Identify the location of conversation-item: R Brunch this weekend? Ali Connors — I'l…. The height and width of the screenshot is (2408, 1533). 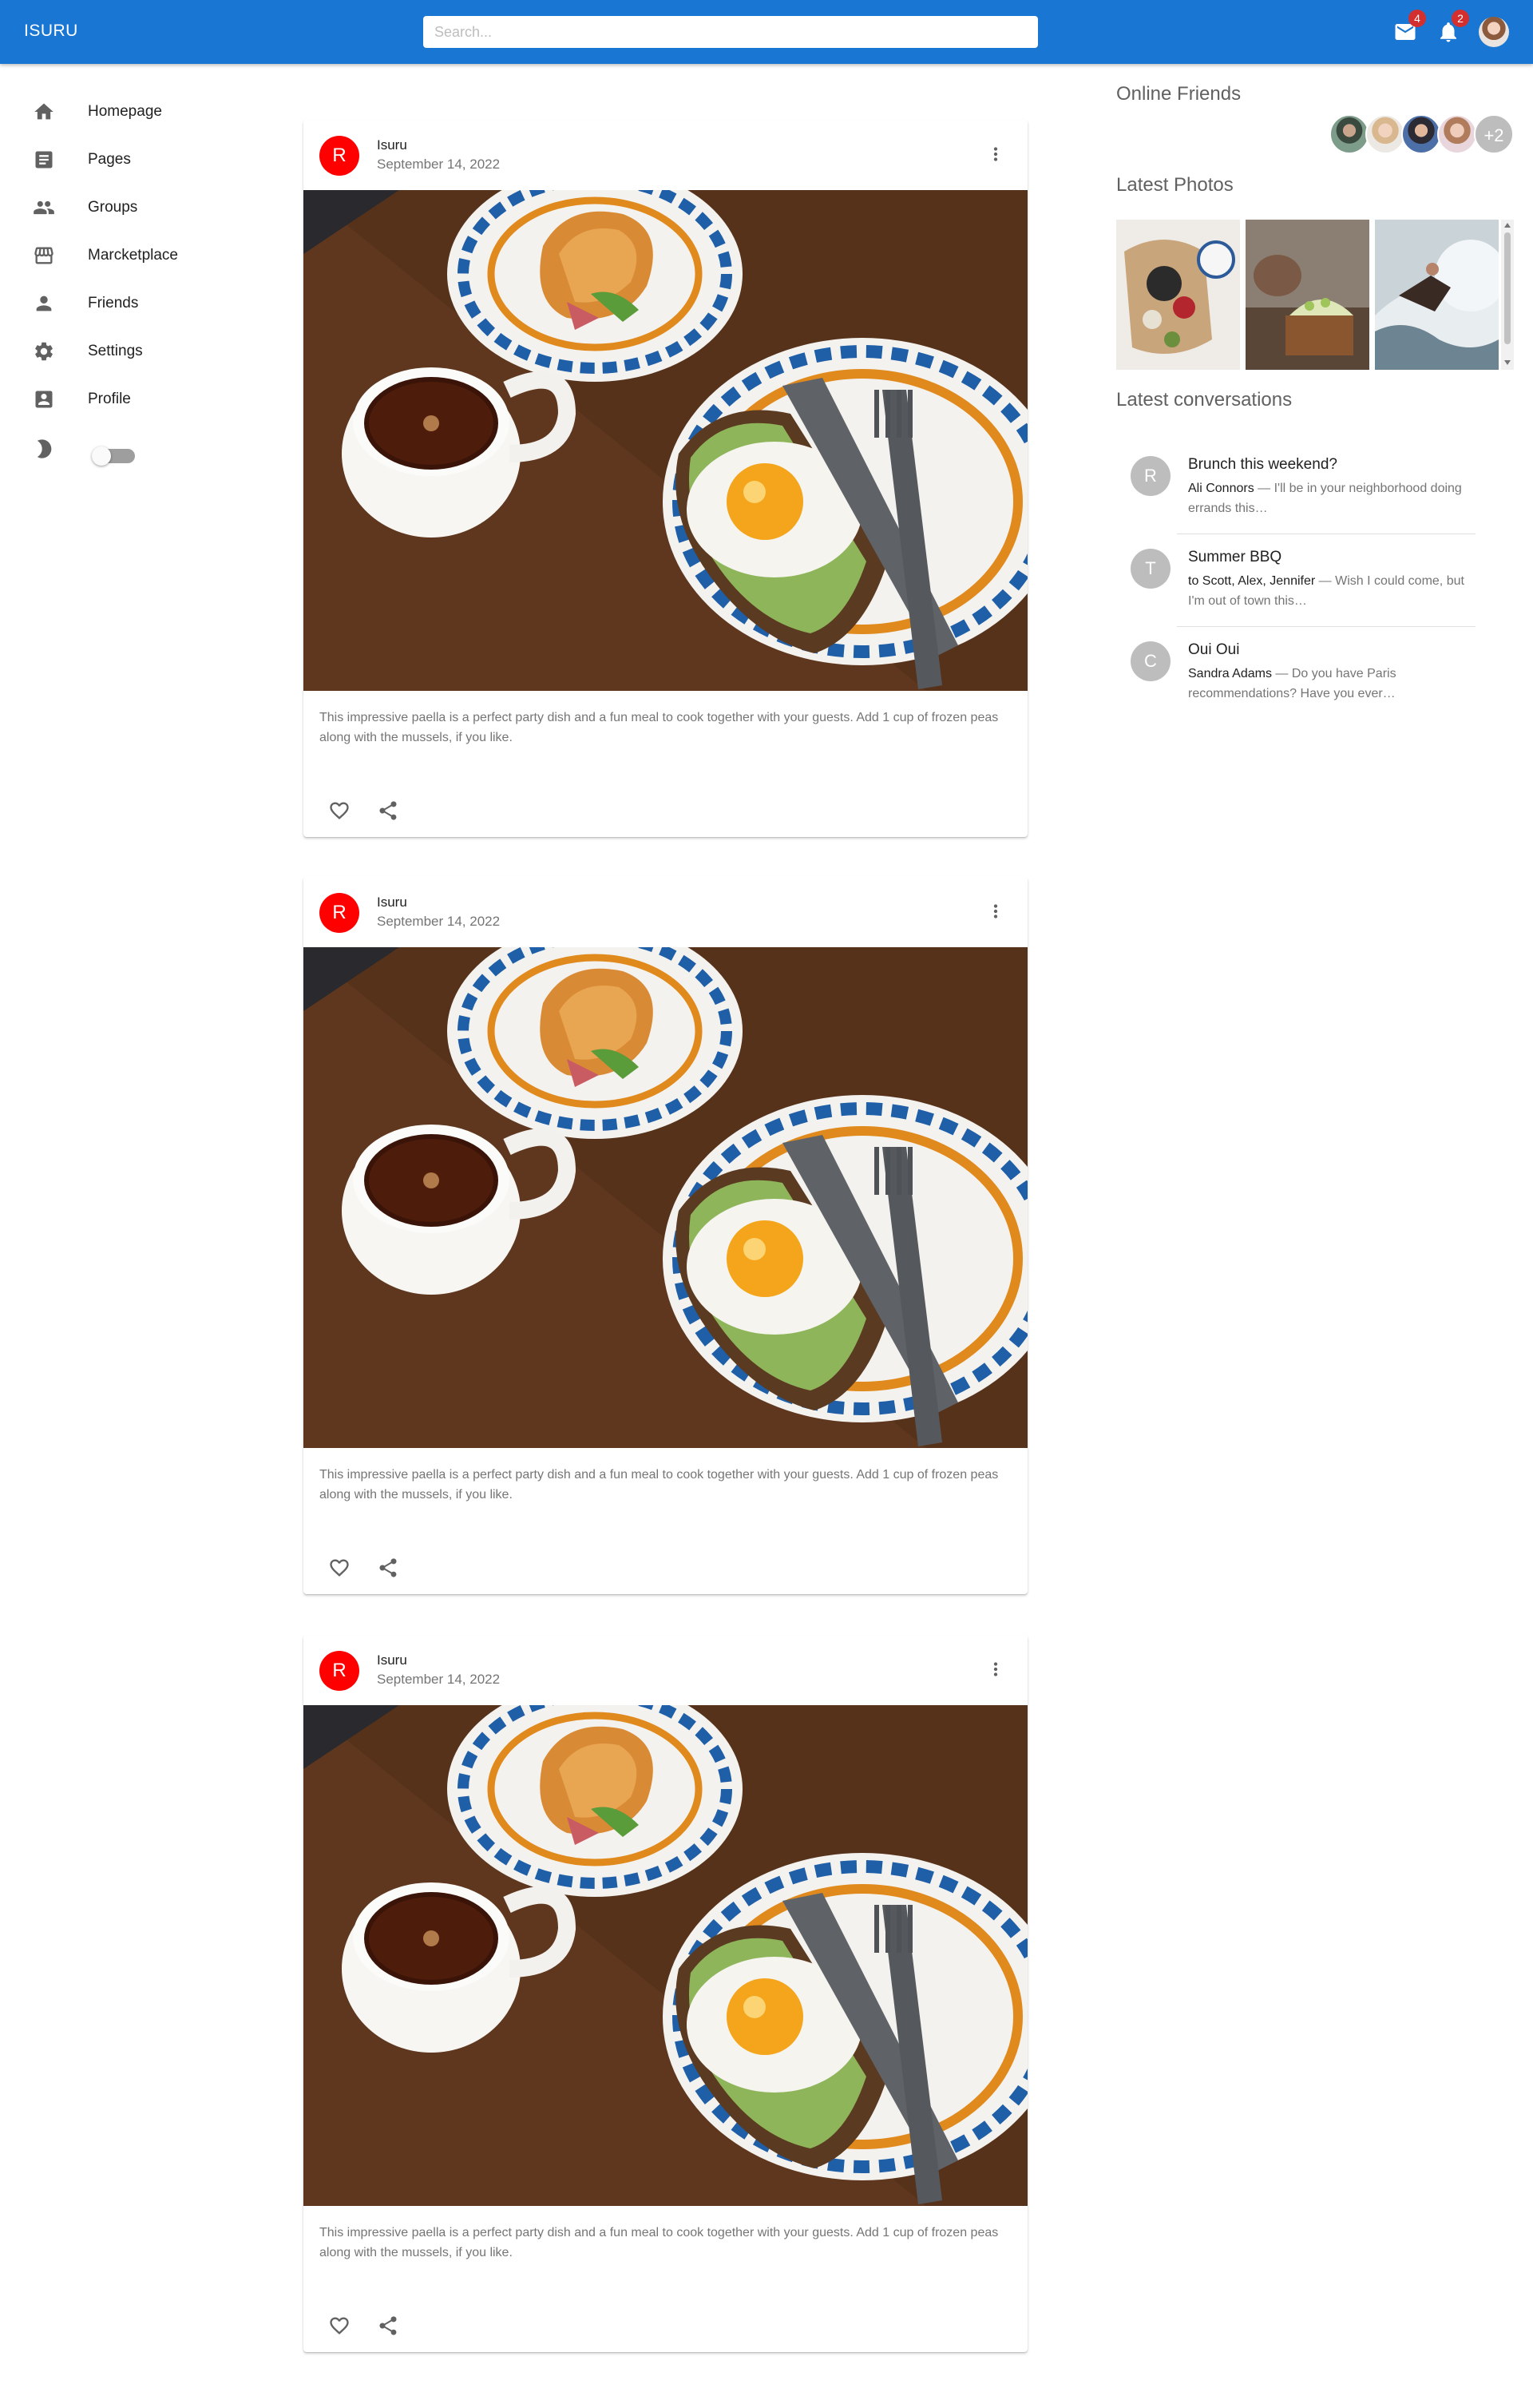
(1296, 488).